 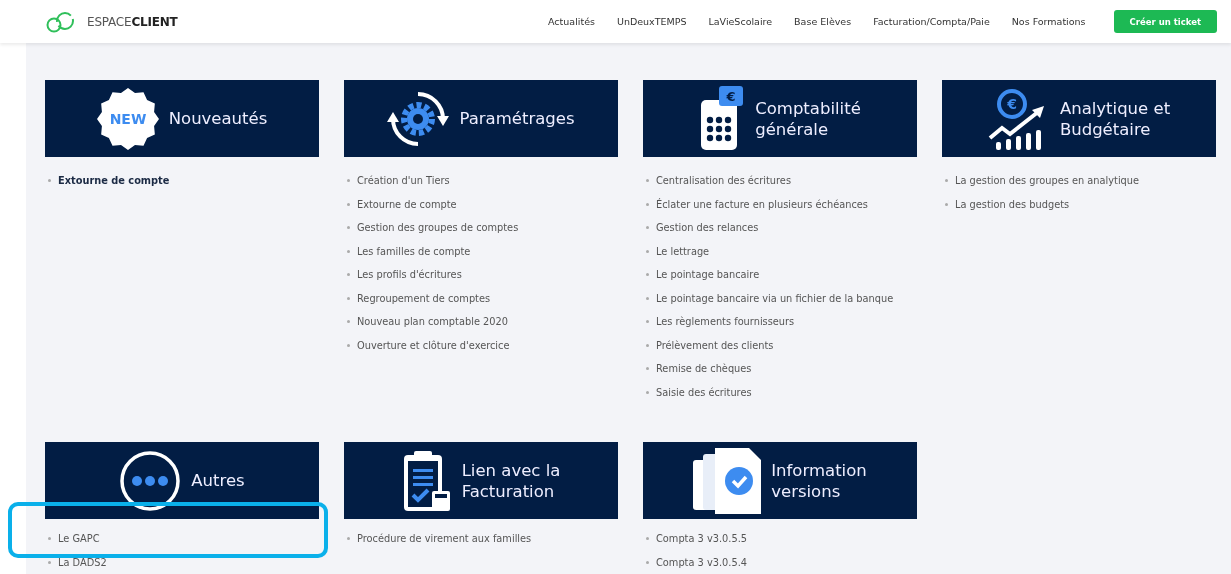 What do you see at coordinates (218, 118) in the screenshot?
I see `category-title: Nouveautés` at bounding box center [218, 118].